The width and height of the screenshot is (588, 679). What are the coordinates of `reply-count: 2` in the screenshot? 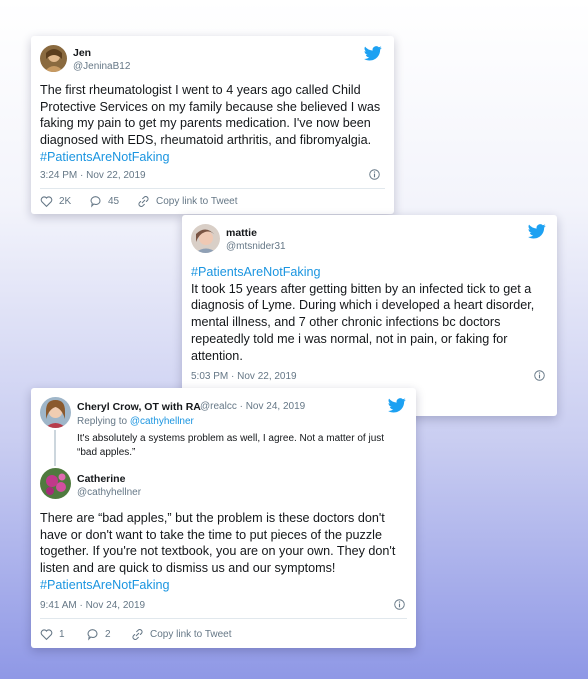 It's located at (108, 634).